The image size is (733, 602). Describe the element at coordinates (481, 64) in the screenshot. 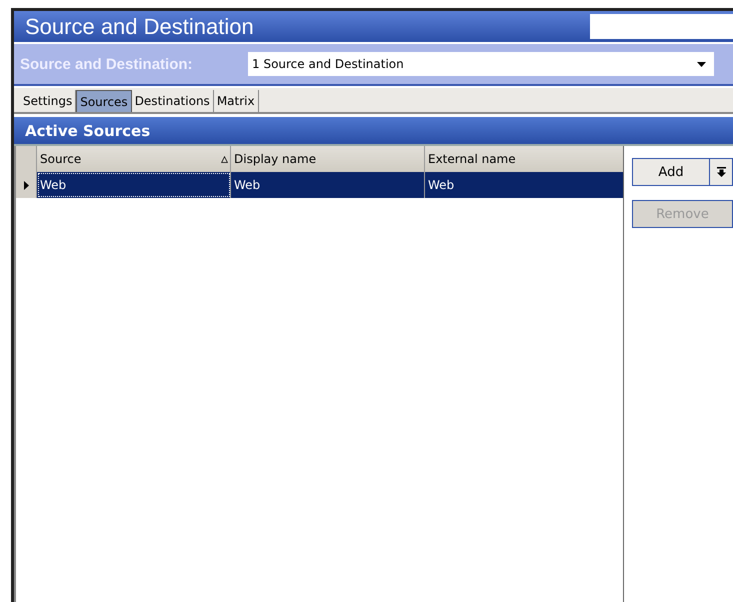

I see `source-dropdown: 1 Source and Destination` at that location.